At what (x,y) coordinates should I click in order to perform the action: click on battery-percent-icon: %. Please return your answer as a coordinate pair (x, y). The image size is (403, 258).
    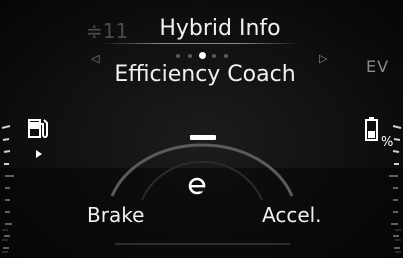
    Looking at the image, I should click on (379, 133).